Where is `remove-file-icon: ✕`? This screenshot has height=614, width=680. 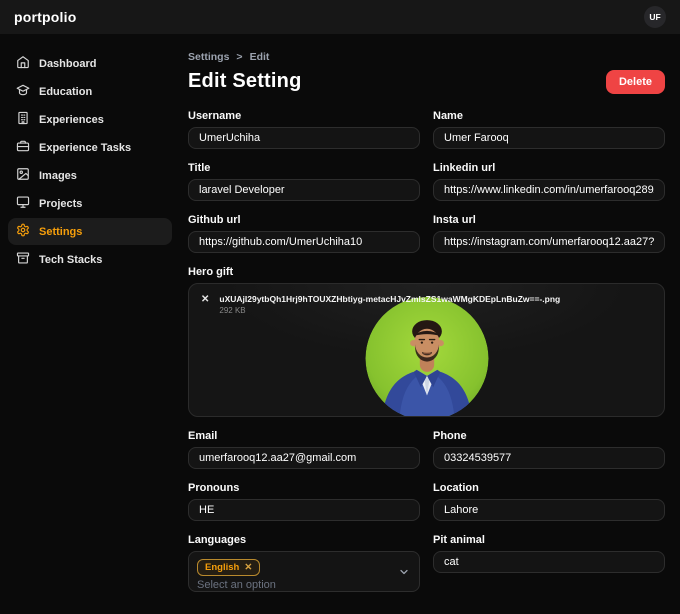
remove-file-icon: ✕ is located at coordinates (205, 300).